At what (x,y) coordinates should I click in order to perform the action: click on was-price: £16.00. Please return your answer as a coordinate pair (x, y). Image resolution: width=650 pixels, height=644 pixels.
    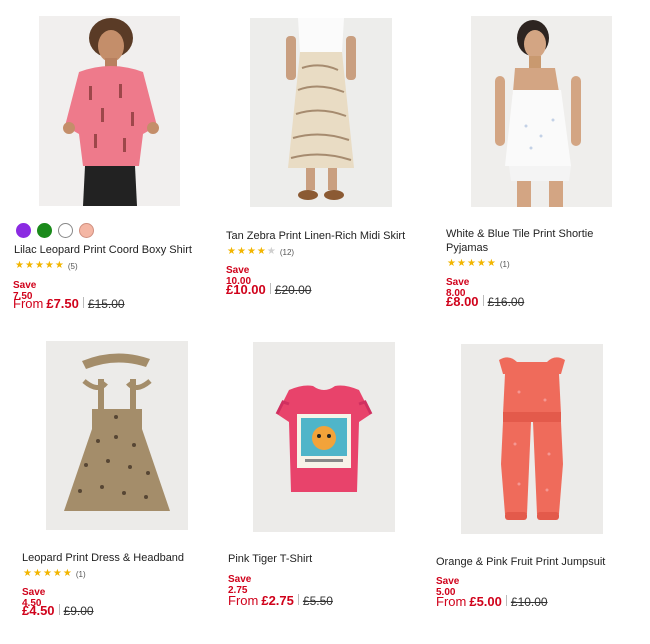
    Looking at the image, I should click on (506, 302).